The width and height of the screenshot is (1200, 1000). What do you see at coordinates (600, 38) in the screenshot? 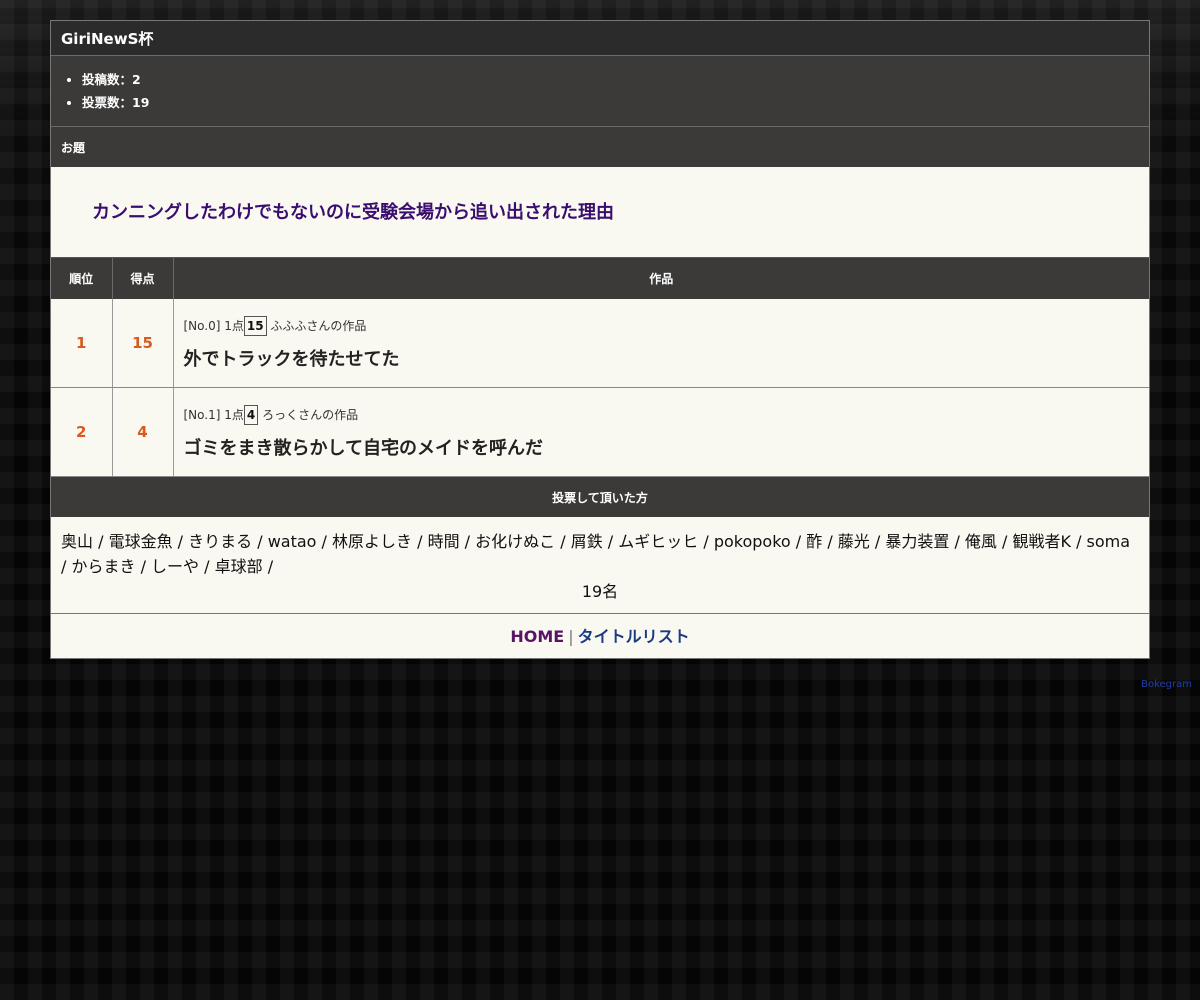
I see `contest-title: GiriNewS杯` at bounding box center [600, 38].